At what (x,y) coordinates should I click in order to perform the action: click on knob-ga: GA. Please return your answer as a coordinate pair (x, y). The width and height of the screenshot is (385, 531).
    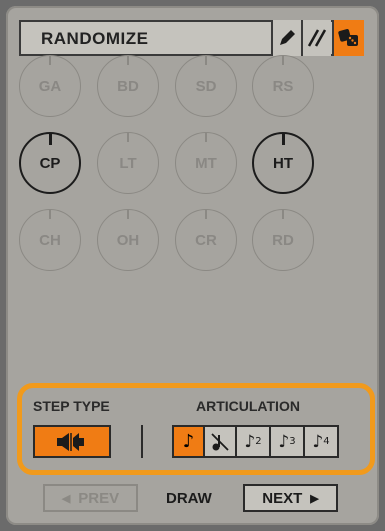
    Looking at the image, I should click on (50, 86).